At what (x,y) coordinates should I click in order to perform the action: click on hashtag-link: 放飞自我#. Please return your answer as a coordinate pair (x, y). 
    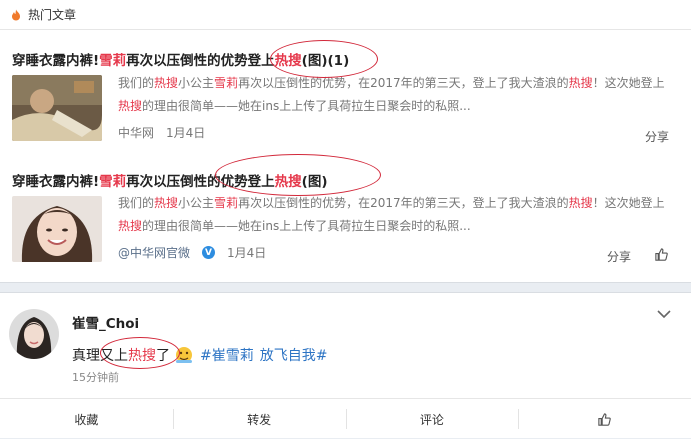
    Looking at the image, I should click on (294, 355).